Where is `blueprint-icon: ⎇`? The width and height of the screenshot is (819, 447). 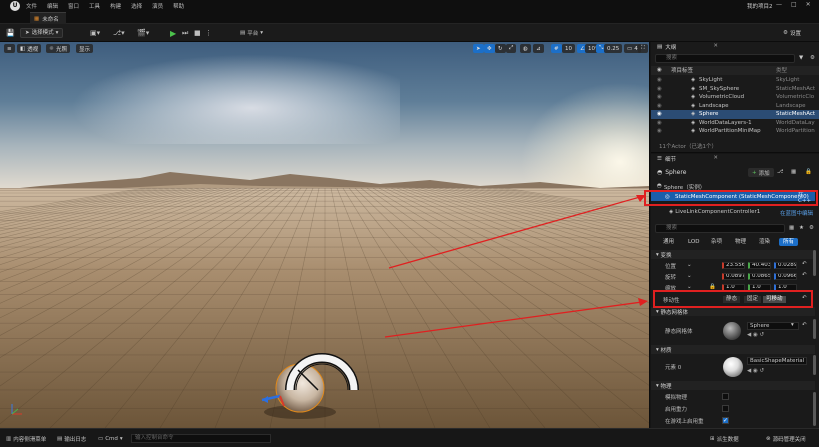
blueprint-icon: ⎇ is located at coordinates (780, 172).